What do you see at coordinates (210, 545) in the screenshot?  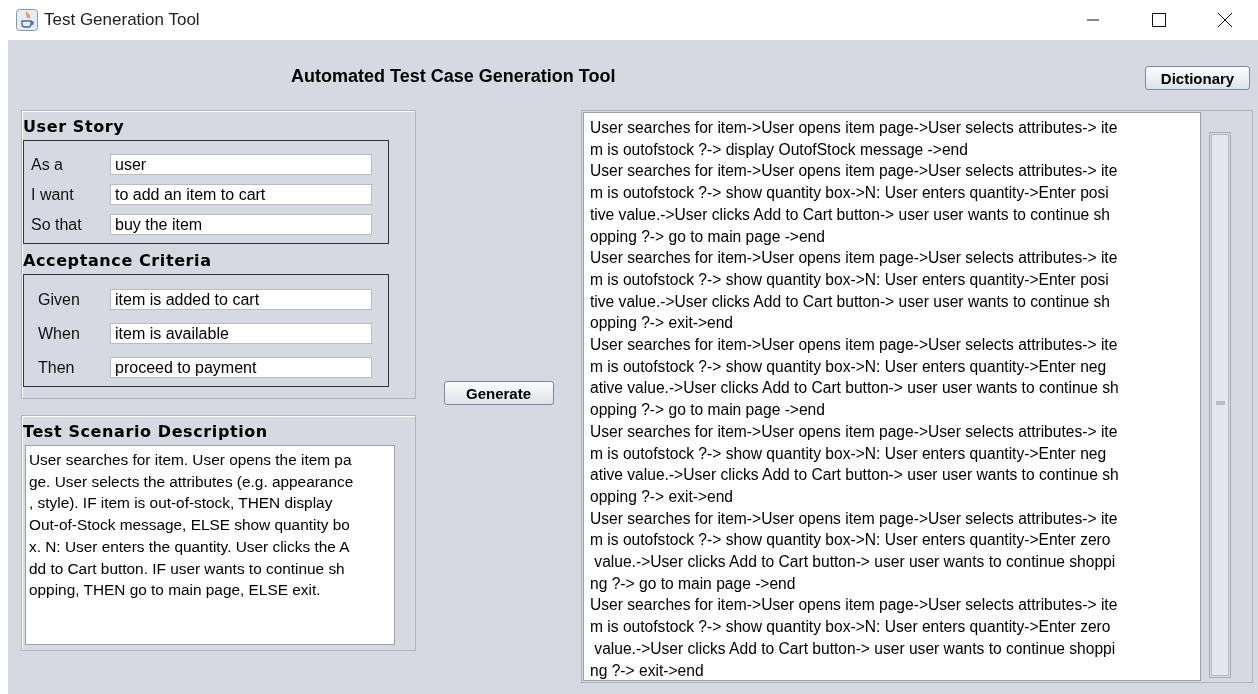 I see `description-text-area: User searches for item. User opens the item pa ge. User selects the attributes (e.g. appearance , style). IF item is out-of-stock, THEN display Out-of-Stock message, ELSE show quantity bo x. N: User enters the quantity. User clicks the A dd to Cart button. IF user wants to continue sh opping, THEN go to main page, ELSE exit.` at bounding box center [210, 545].